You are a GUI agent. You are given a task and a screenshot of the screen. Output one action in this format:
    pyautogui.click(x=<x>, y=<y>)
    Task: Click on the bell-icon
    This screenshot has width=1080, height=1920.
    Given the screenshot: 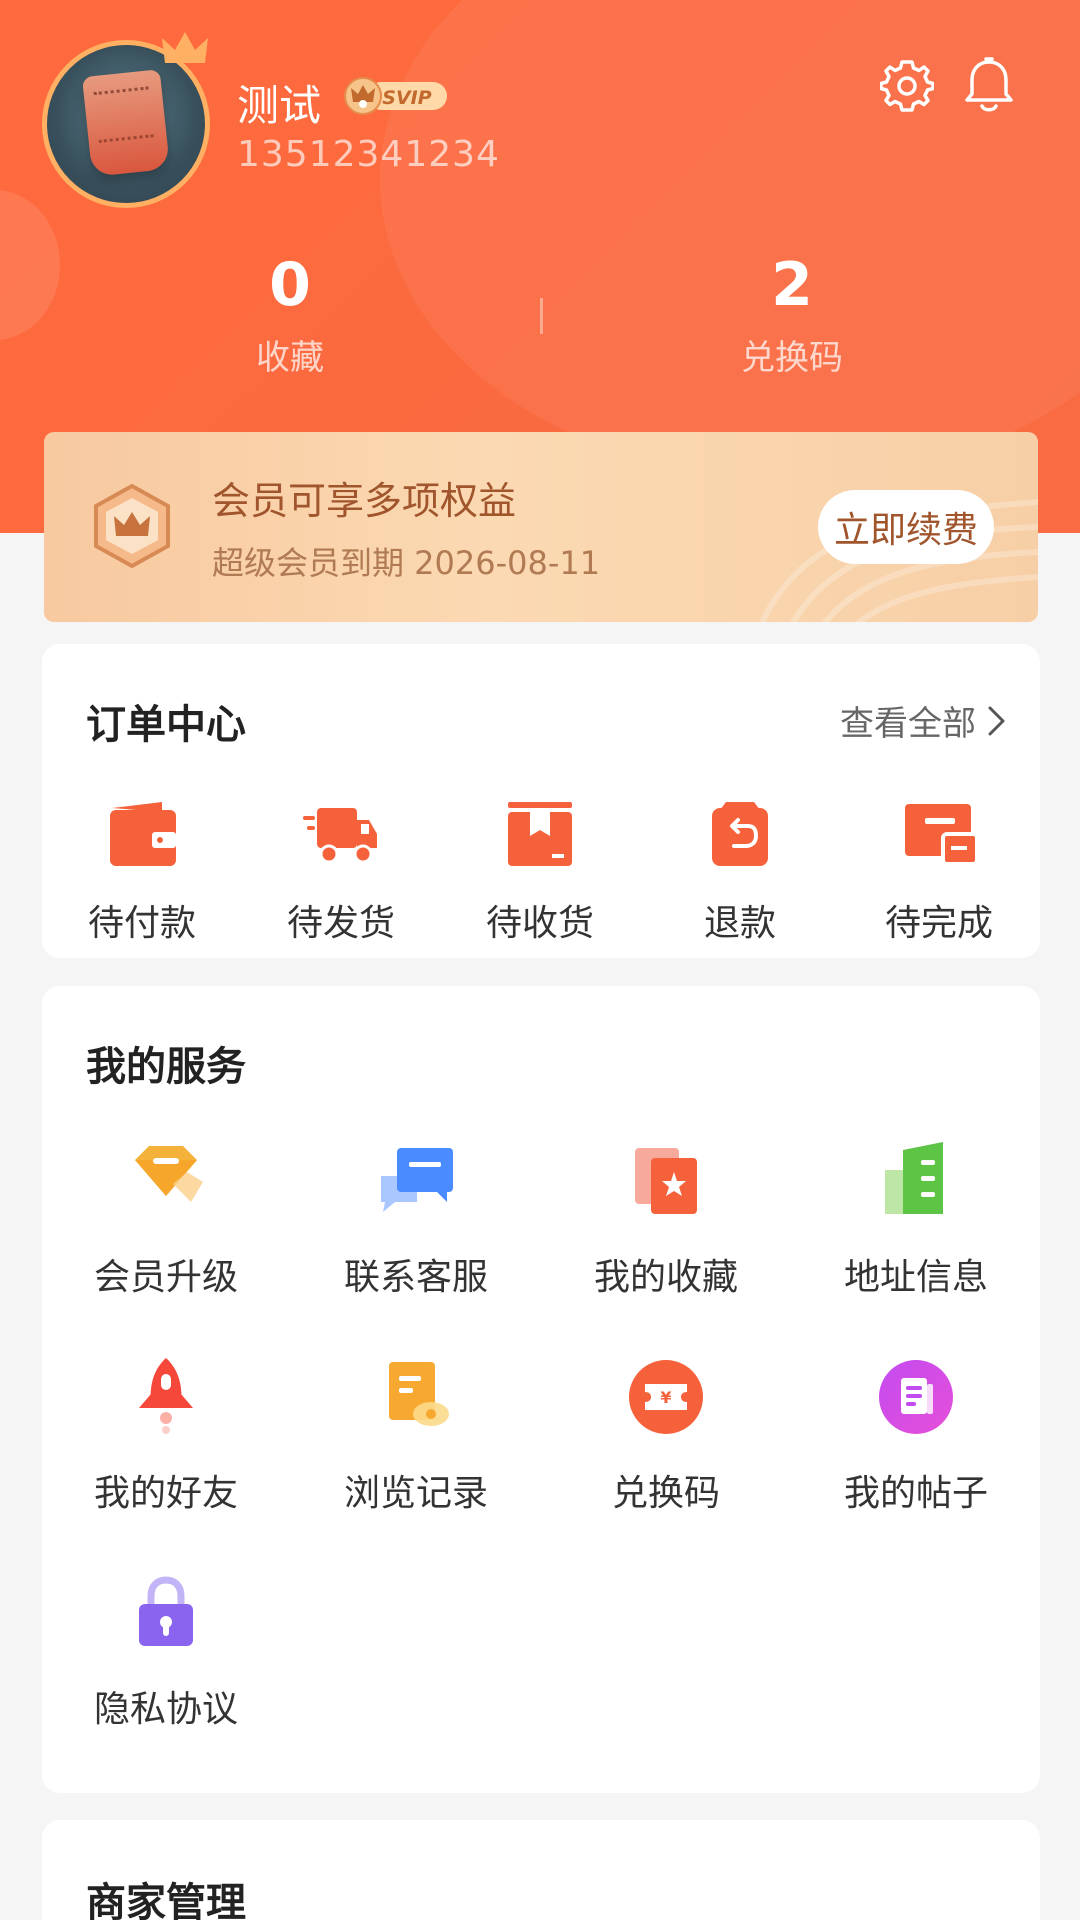 What is the action you would take?
    pyautogui.click(x=989, y=85)
    